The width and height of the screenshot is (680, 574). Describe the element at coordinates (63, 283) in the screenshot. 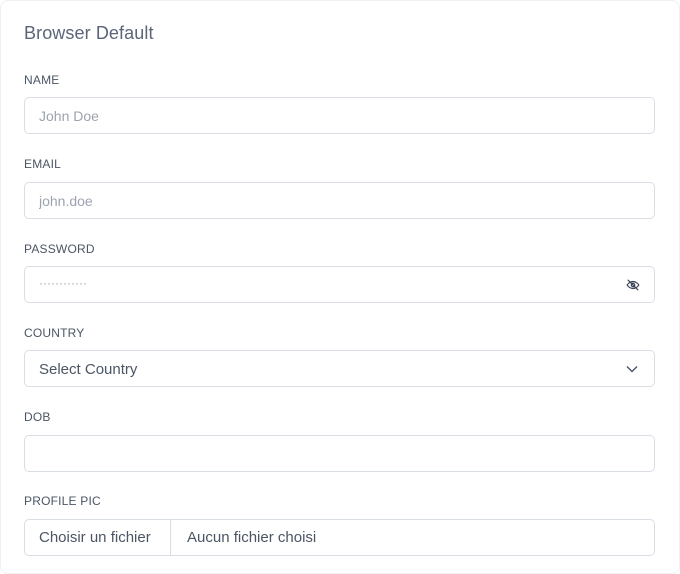

I see `password-masked-value: ············` at that location.